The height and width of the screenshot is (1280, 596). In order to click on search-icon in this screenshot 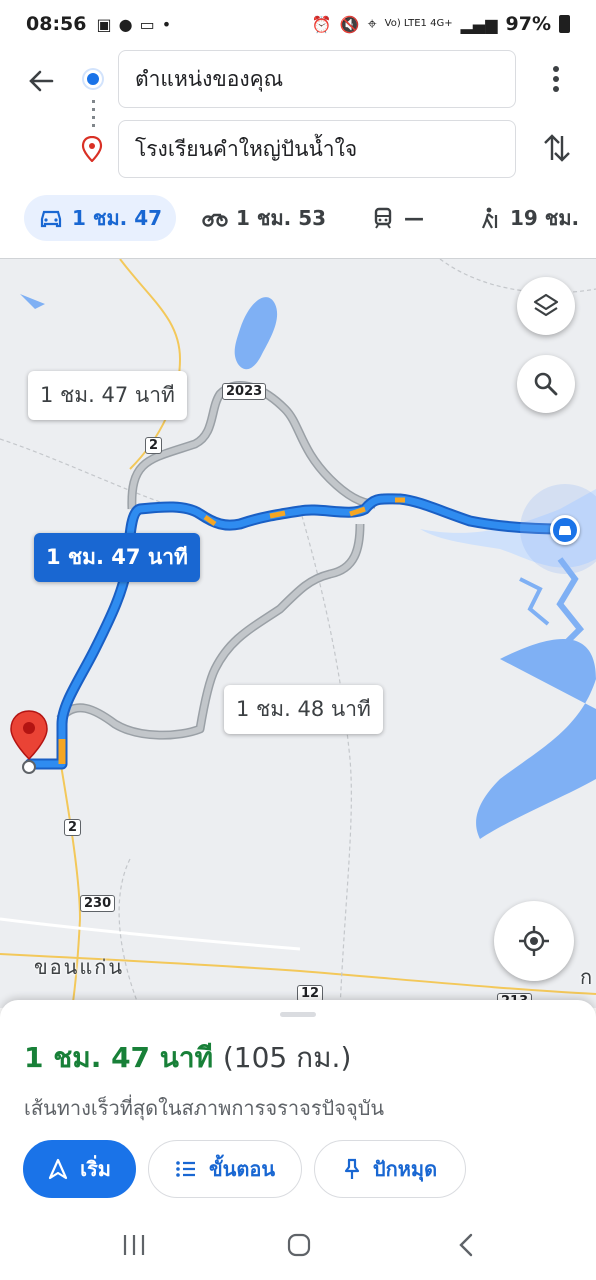, I will do `click(546, 384)`.